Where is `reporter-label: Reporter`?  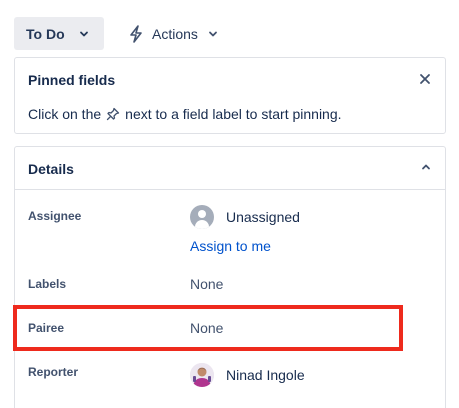
reporter-label: Reporter is located at coordinates (53, 372).